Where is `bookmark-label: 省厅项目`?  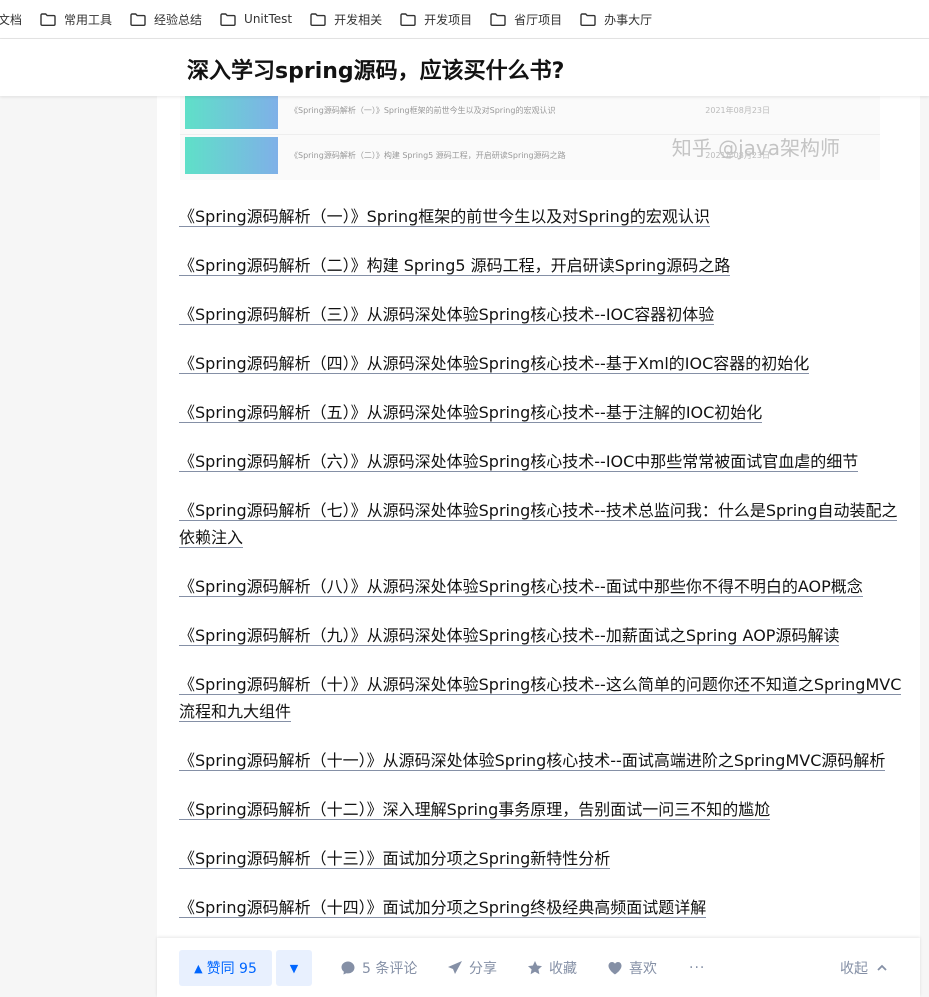
bookmark-label: 省厅项目 is located at coordinates (538, 19).